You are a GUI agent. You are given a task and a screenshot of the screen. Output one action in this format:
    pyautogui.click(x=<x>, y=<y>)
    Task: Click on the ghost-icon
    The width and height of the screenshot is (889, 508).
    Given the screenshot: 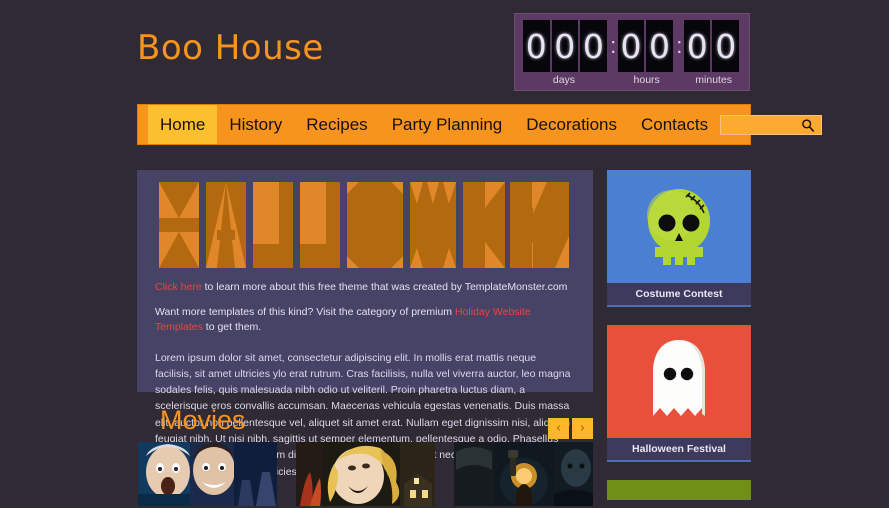 What is the action you would take?
    pyautogui.click(x=679, y=377)
    